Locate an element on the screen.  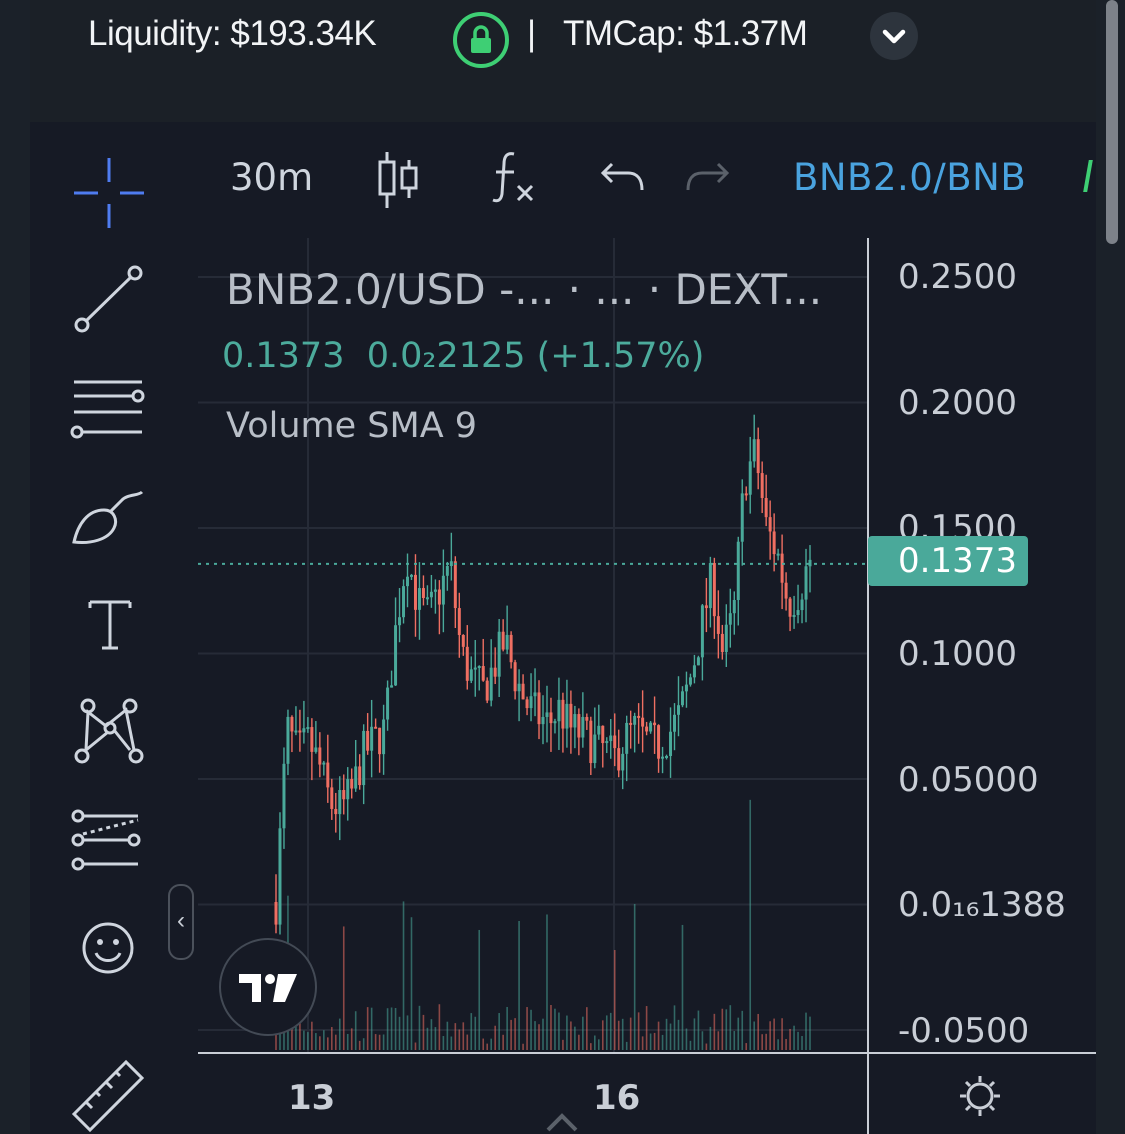
price-axis-label: -0.0500 is located at coordinates (964, 1031).